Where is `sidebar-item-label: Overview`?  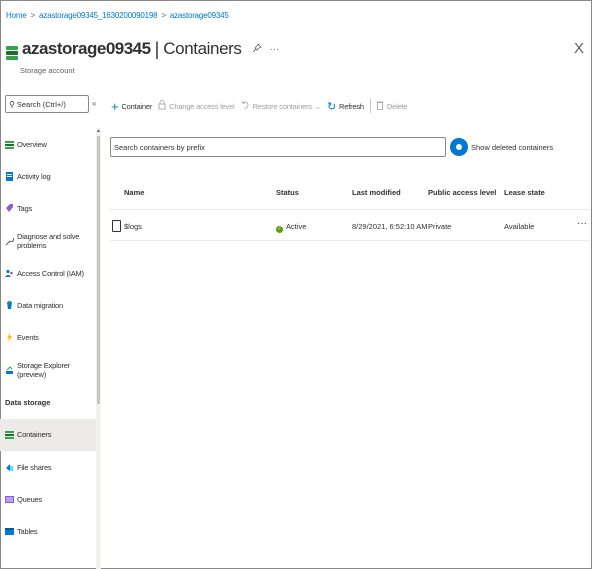
sidebar-item-label: Overview is located at coordinates (32, 144).